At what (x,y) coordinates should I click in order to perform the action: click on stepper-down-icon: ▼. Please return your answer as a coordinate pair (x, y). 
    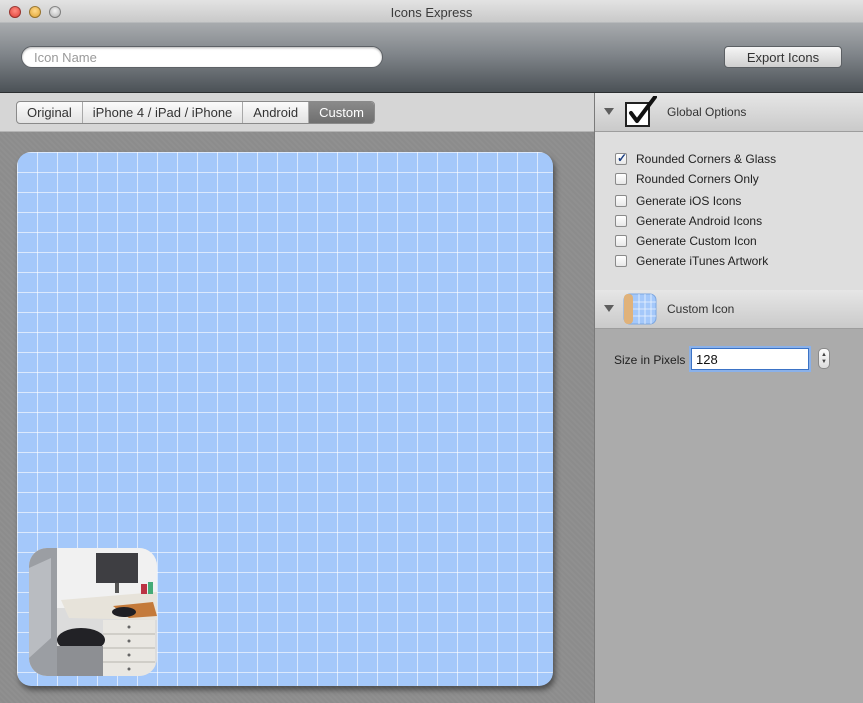
    Looking at the image, I should click on (824, 362).